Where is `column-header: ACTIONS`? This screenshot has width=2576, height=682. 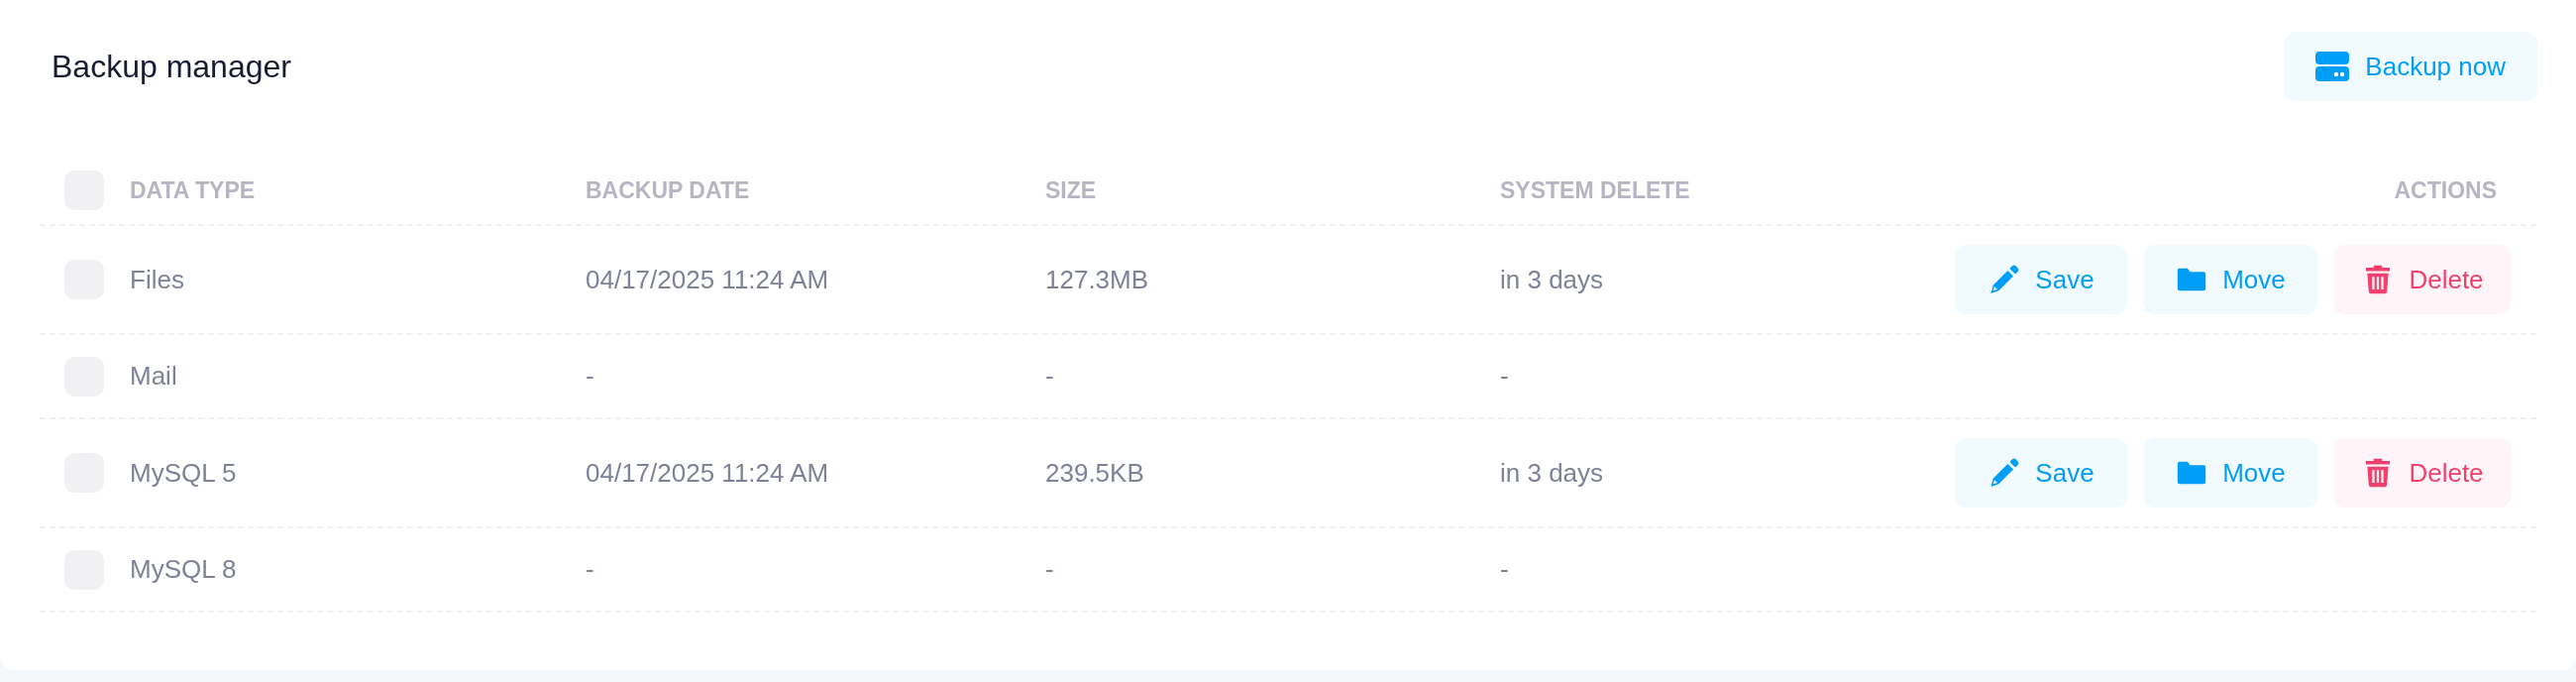
column-header: ACTIONS is located at coordinates (2445, 189).